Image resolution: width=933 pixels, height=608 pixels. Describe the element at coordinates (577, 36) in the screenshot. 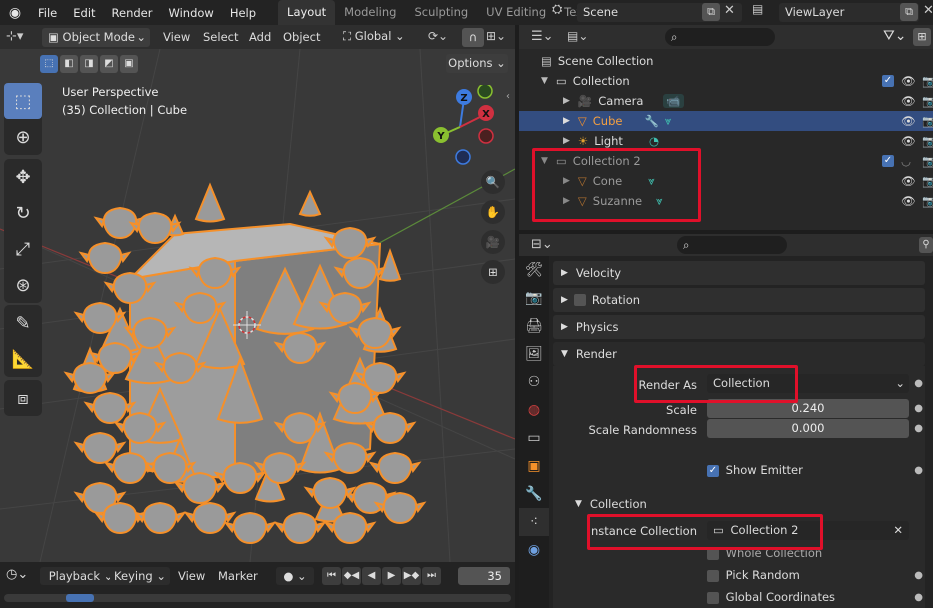

I see `display-mode-icon: ▤⌄` at that location.